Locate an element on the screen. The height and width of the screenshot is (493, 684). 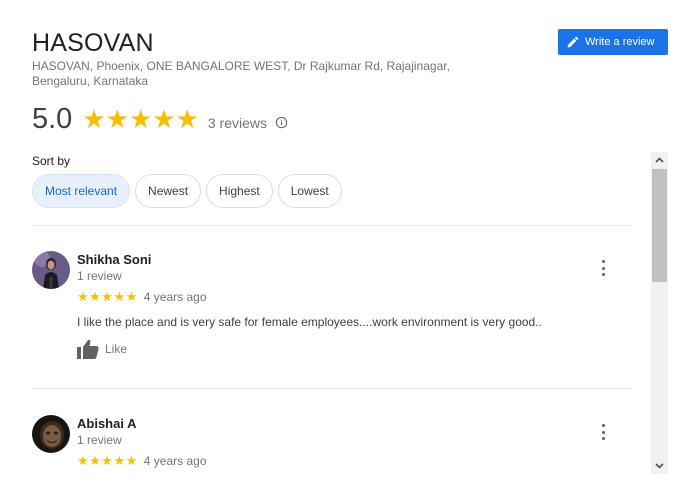
pencil-icon is located at coordinates (573, 42).